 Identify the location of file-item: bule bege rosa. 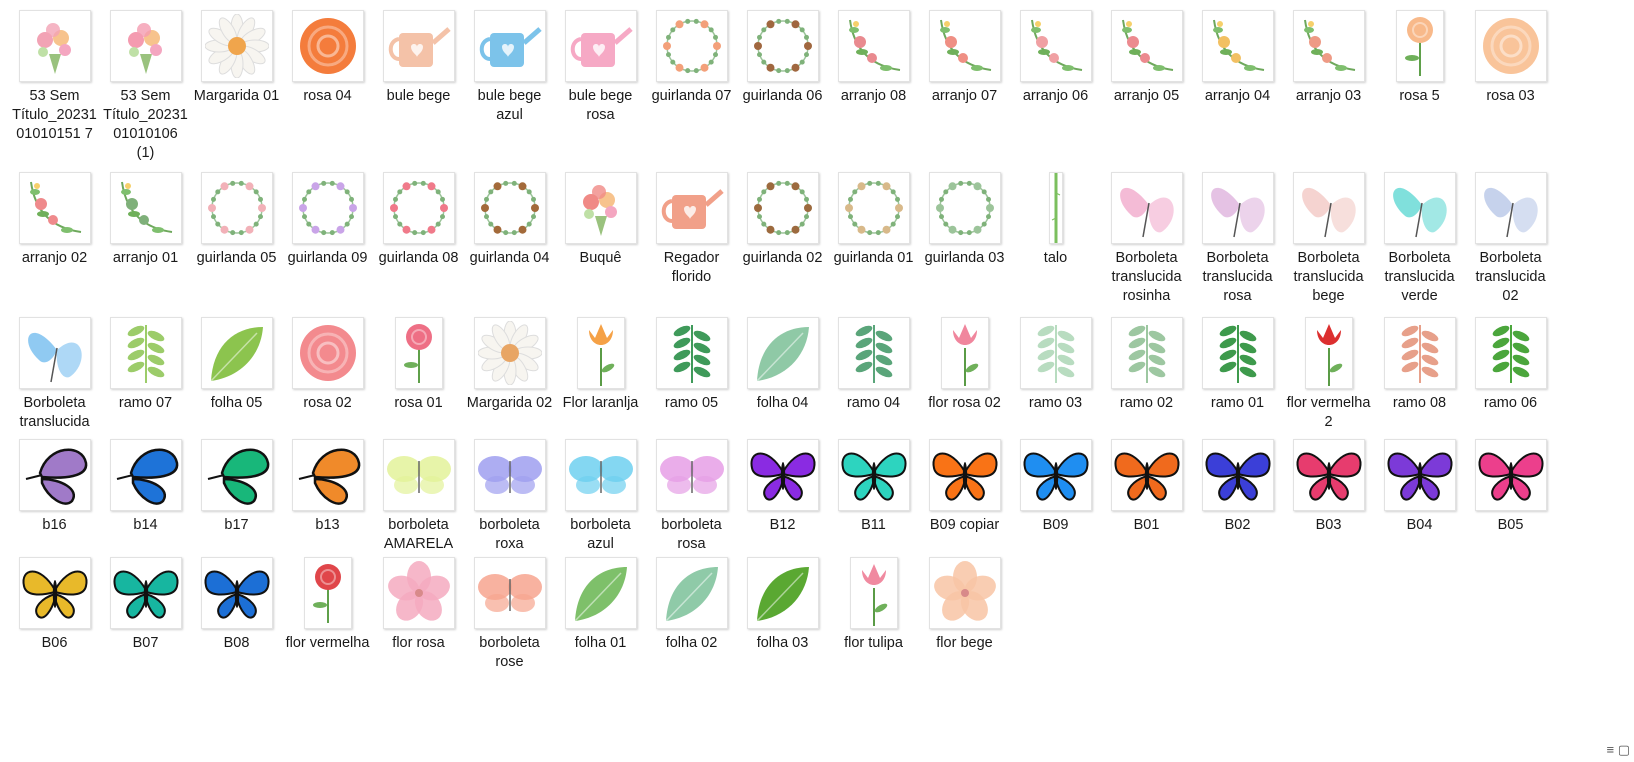
(600, 67).